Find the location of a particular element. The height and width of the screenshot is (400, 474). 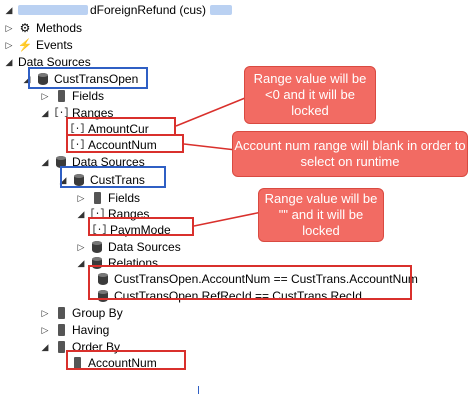

callout-connectors is located at coordinates (219, 161).